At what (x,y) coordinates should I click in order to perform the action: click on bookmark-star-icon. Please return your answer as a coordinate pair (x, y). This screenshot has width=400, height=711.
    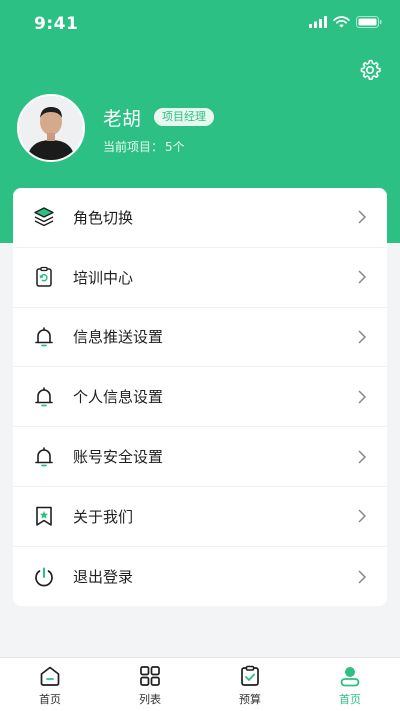
    Looking at the image, I should click on (44, 516).